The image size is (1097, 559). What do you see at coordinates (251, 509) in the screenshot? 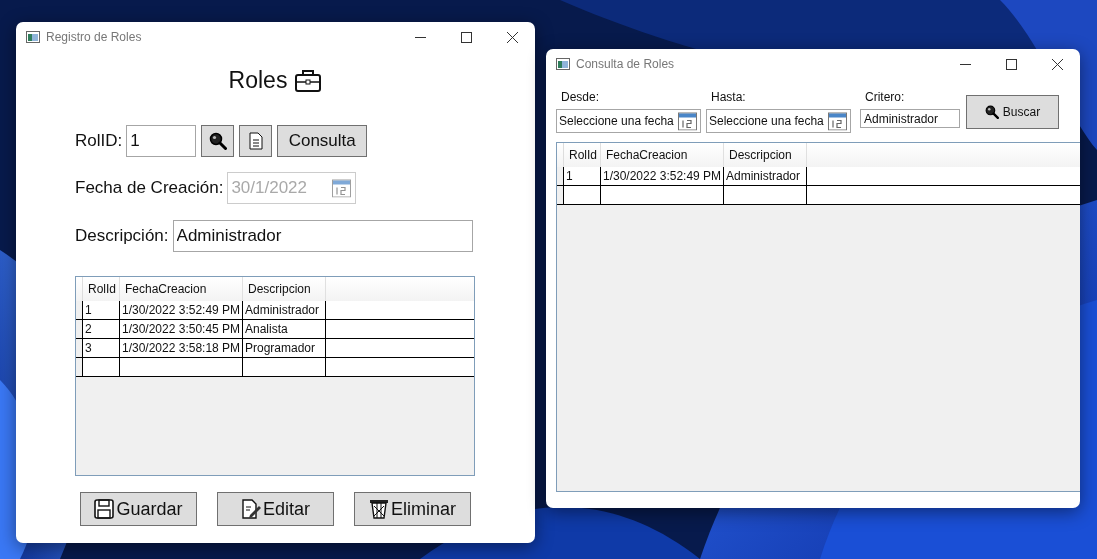
I see `edit-document-icon` at bounding box center [251, 509].